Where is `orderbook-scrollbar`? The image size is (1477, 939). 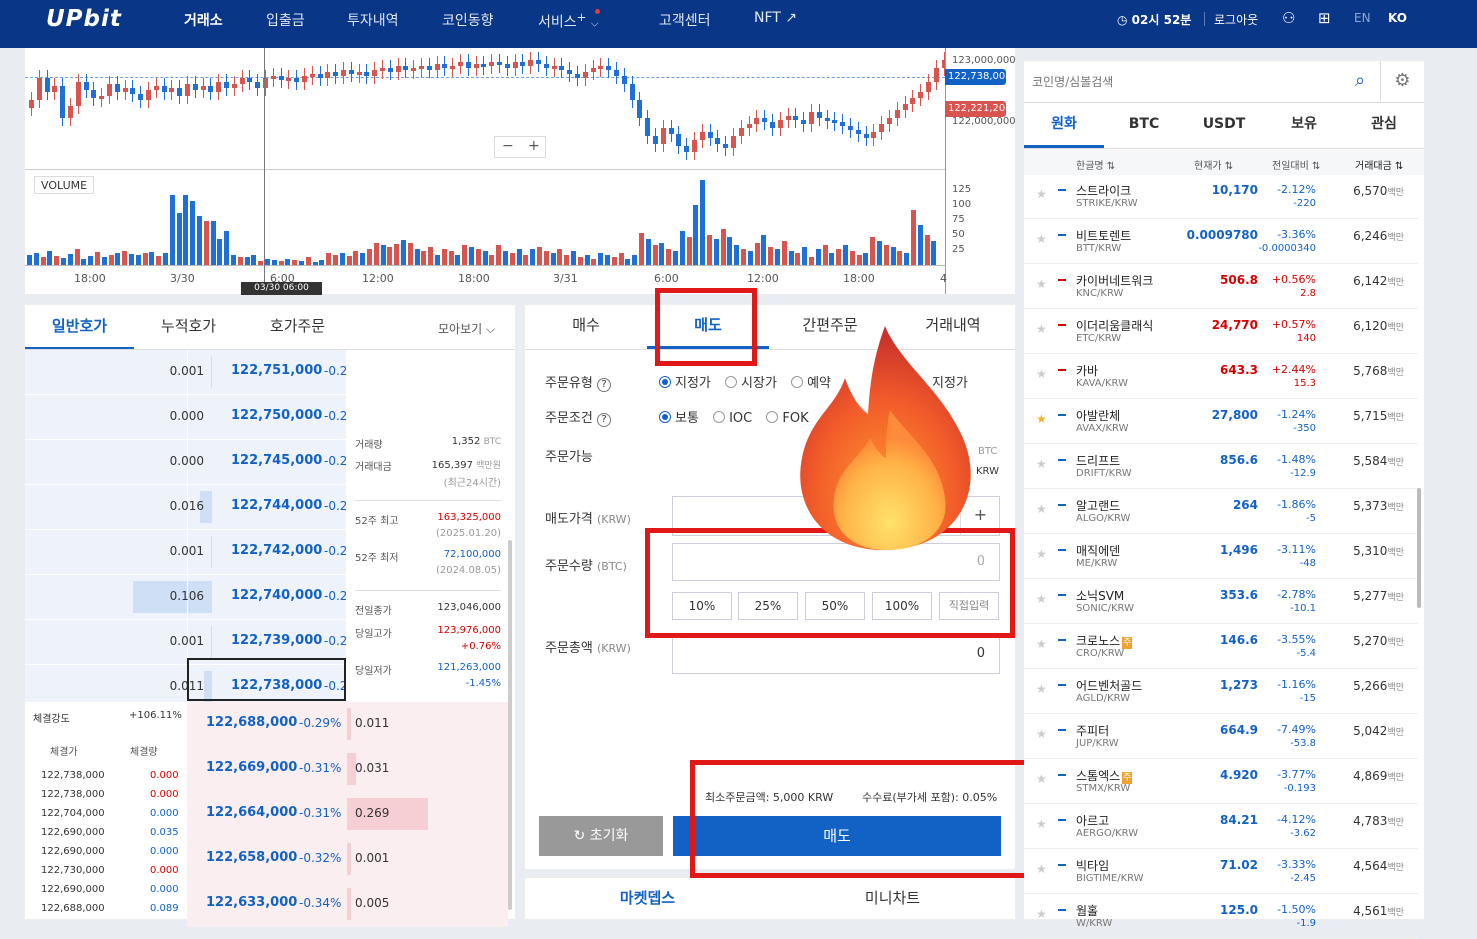 orderbook-scrollbar is located at coordinates (510, 725).